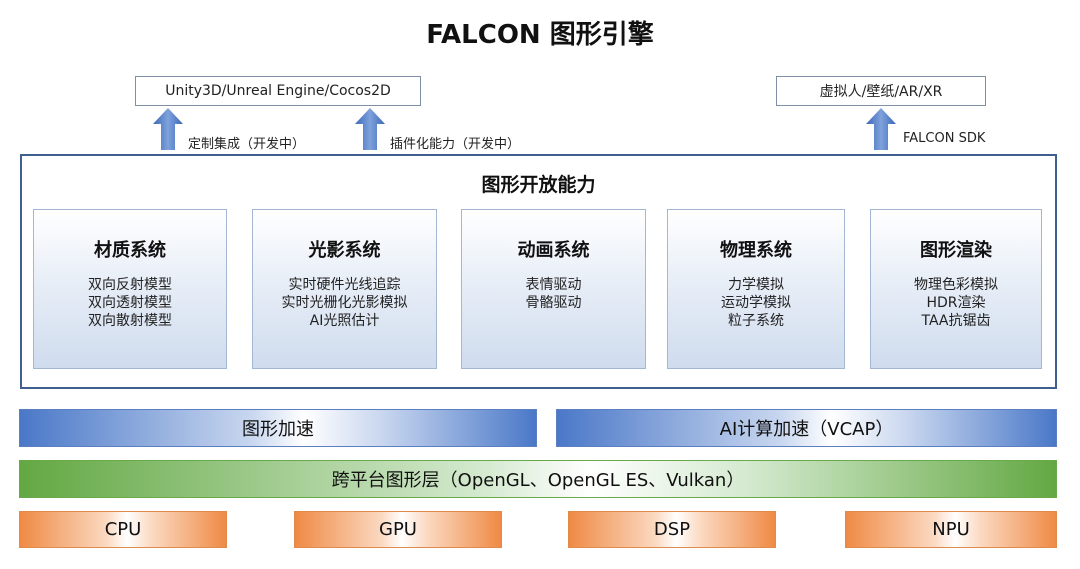 The image size is (1080, 569). Describe the element at coordinates (130, 285) in the screenshot. I see `module-item: 双向反射模型` at that location.